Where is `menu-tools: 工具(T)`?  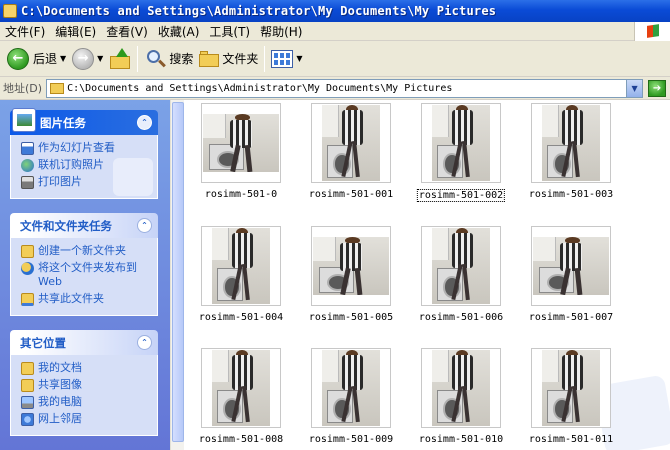
menu-tools: 工具(T) is located at coordinates (229, 31).